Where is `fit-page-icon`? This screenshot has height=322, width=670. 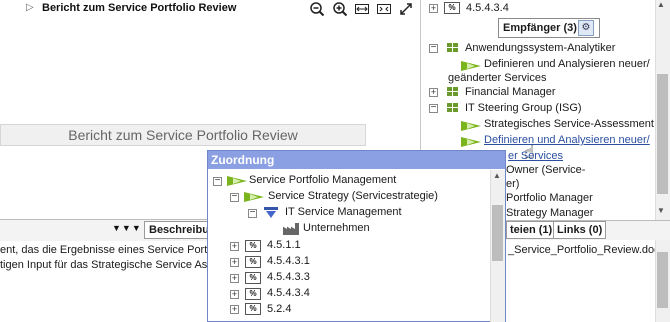
fit-page-icon is located at coordinates (384, 9).